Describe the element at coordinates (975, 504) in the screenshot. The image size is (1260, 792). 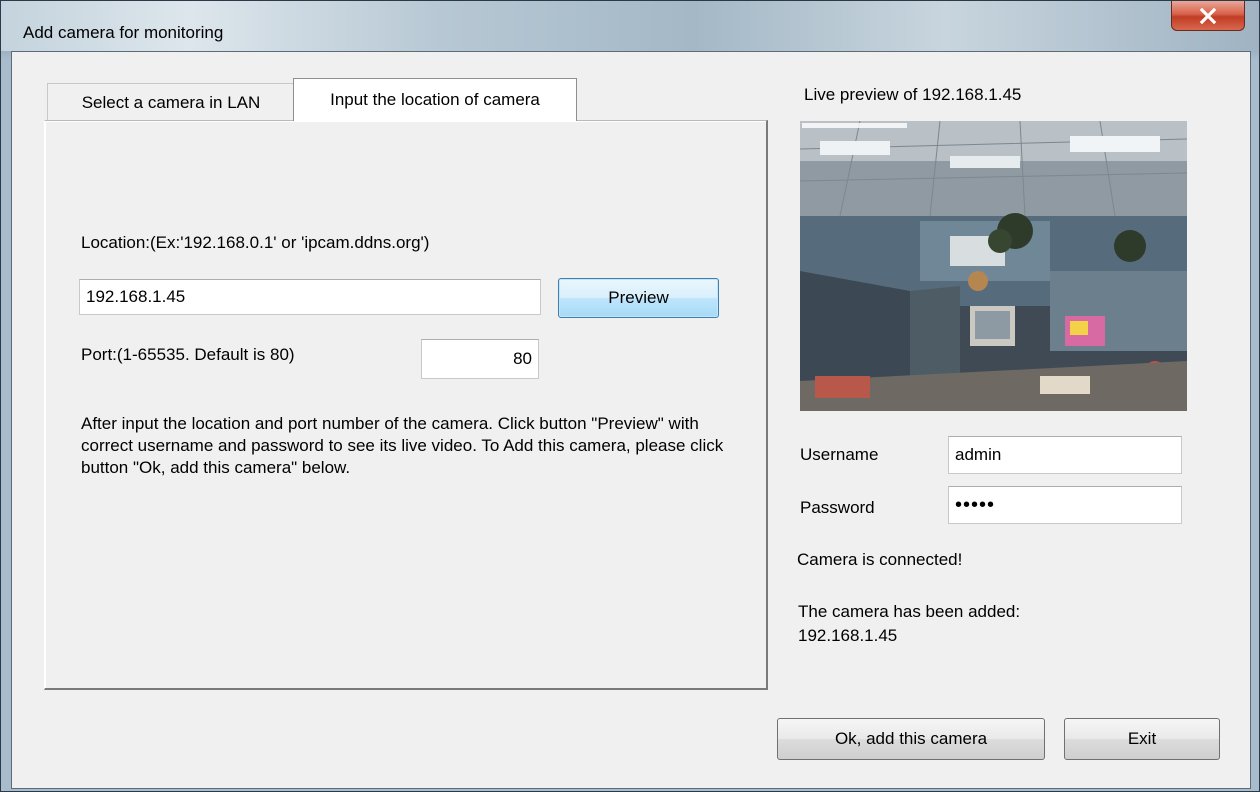
I see `password-value: •••••` at that location.